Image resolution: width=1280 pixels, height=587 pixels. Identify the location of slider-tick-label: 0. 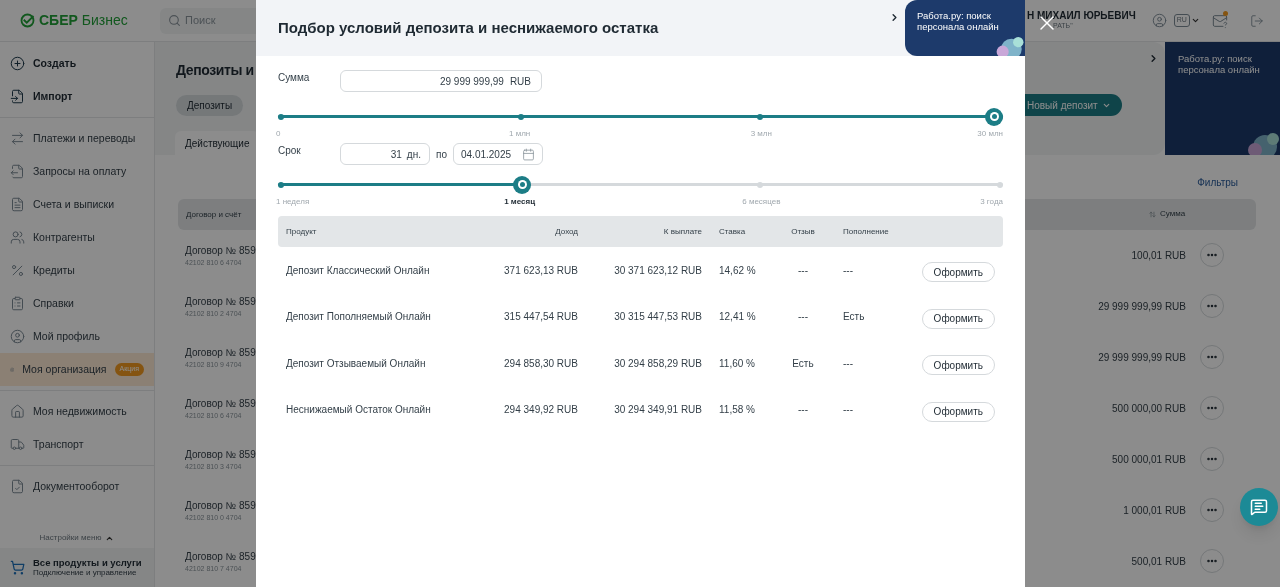
(278, 134).